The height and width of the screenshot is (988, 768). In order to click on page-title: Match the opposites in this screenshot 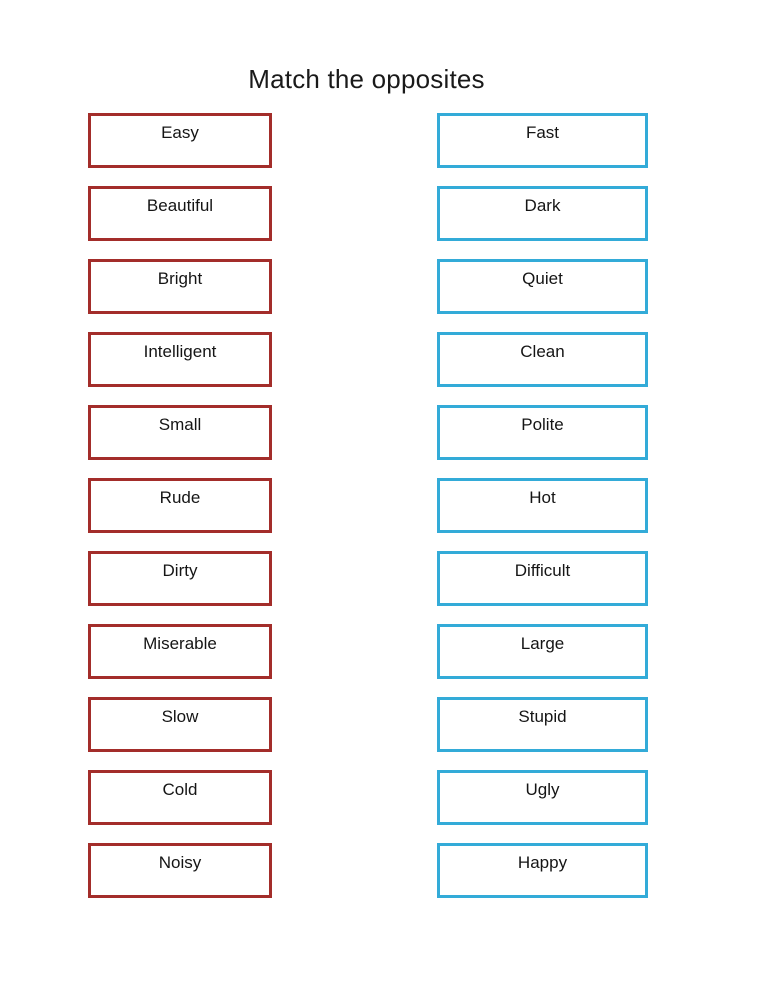, I will do `click(366, 79)`.